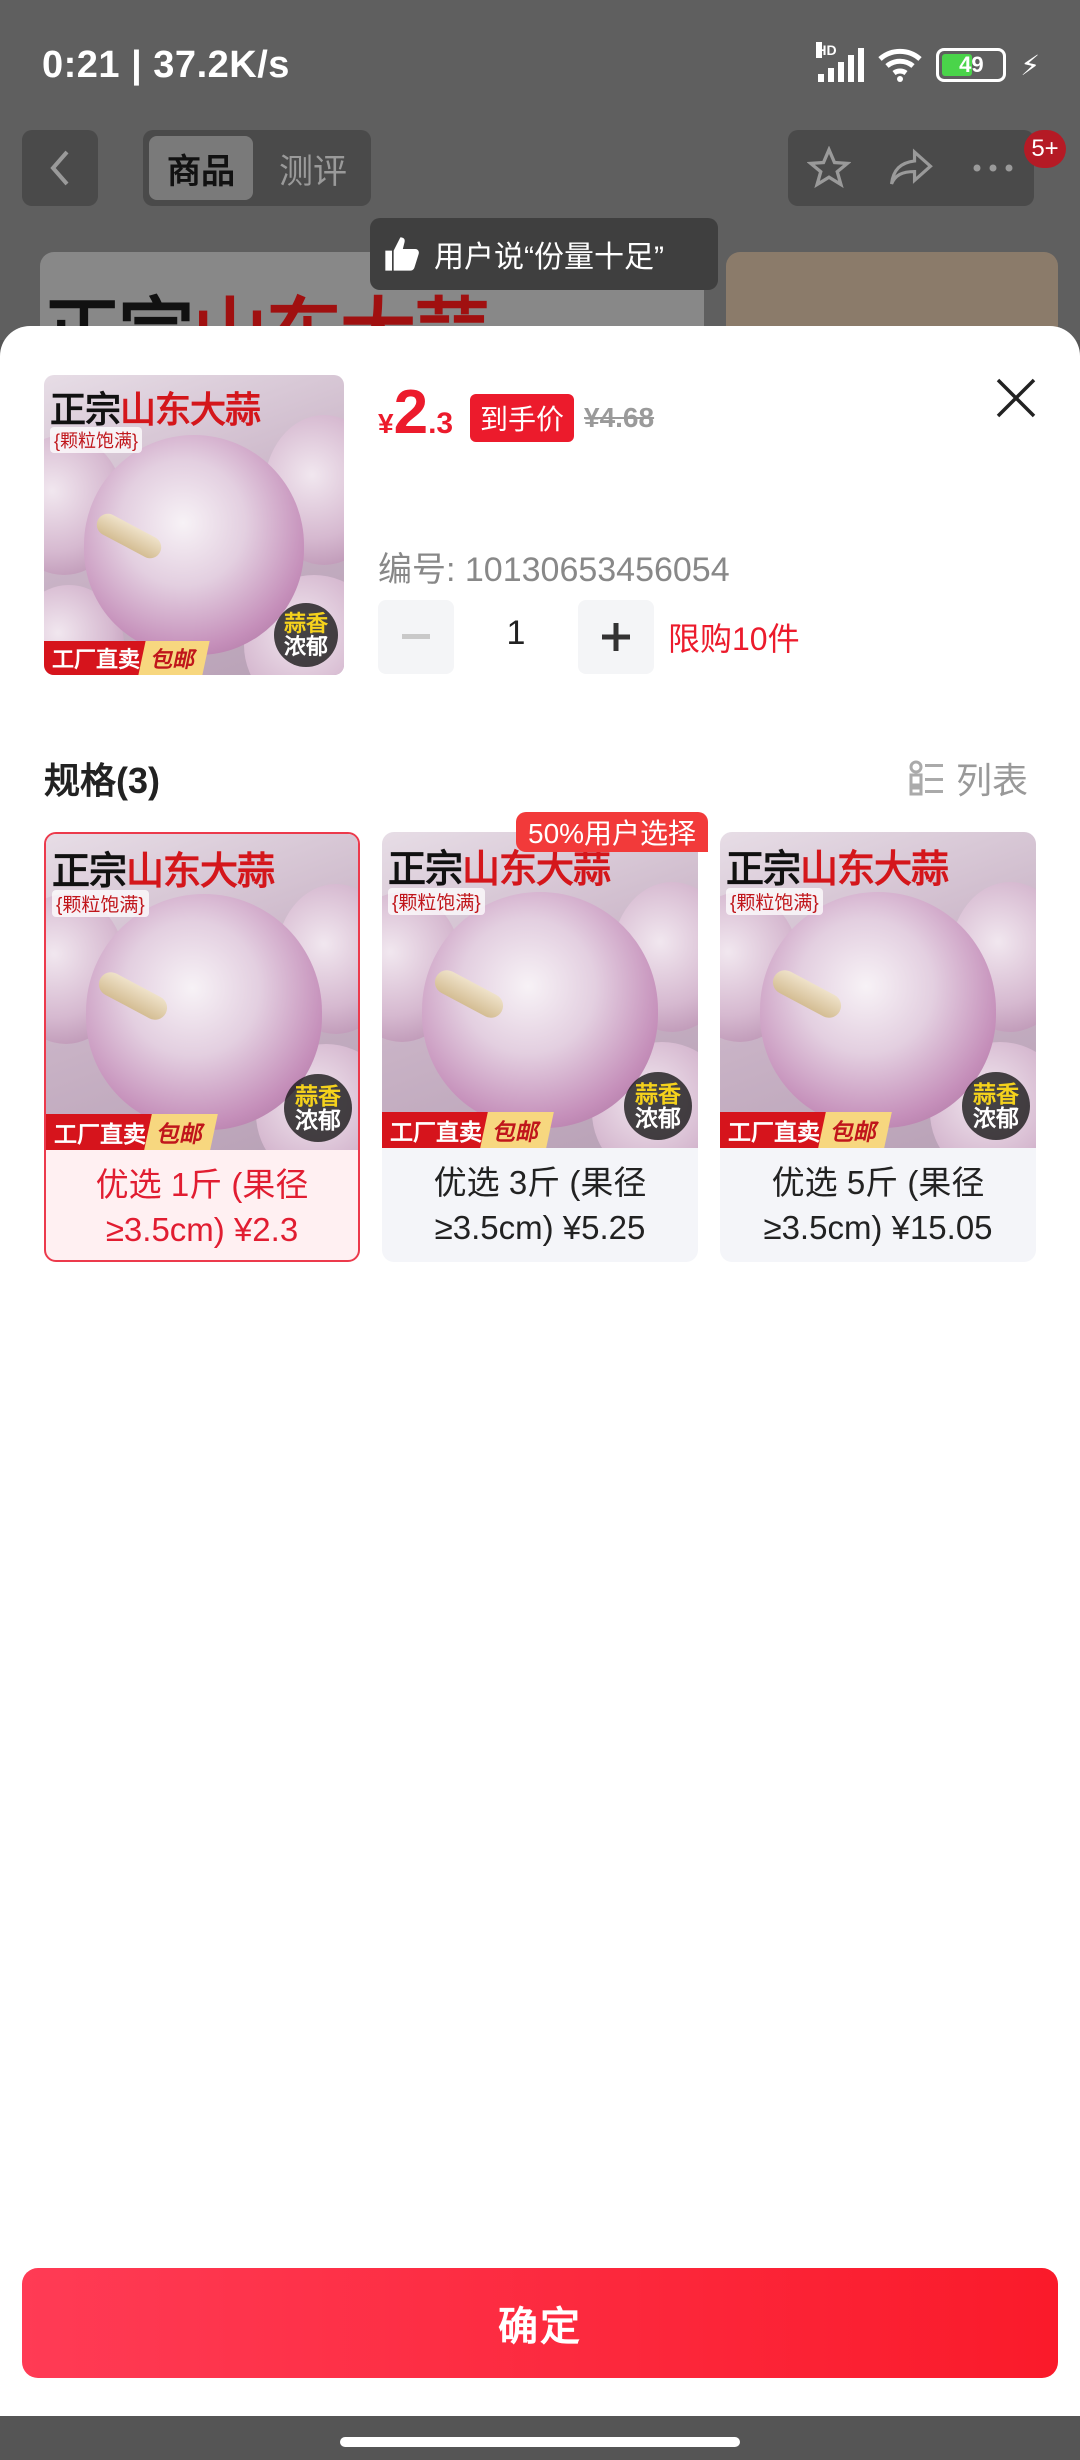 Image resolution: width=1080 pixels, height=2460 pixels. I want to click on back-button, so click(60, 168).